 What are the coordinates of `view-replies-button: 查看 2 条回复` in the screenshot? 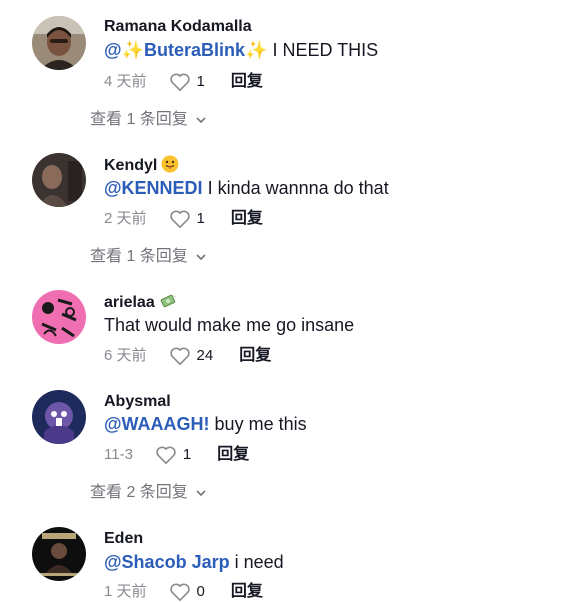 It's located at (149, 493).